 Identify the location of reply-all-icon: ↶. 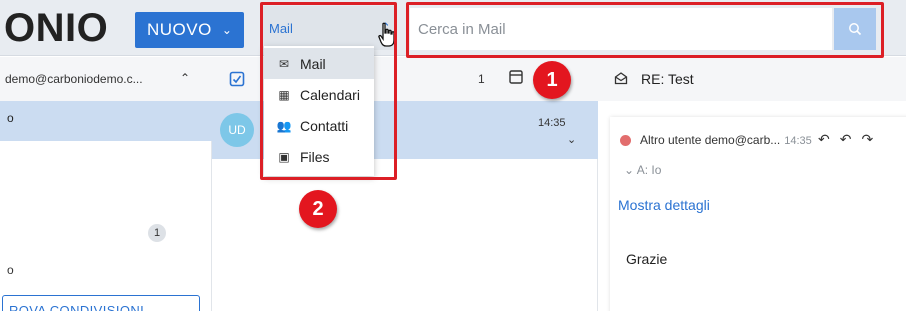
(851, 139).